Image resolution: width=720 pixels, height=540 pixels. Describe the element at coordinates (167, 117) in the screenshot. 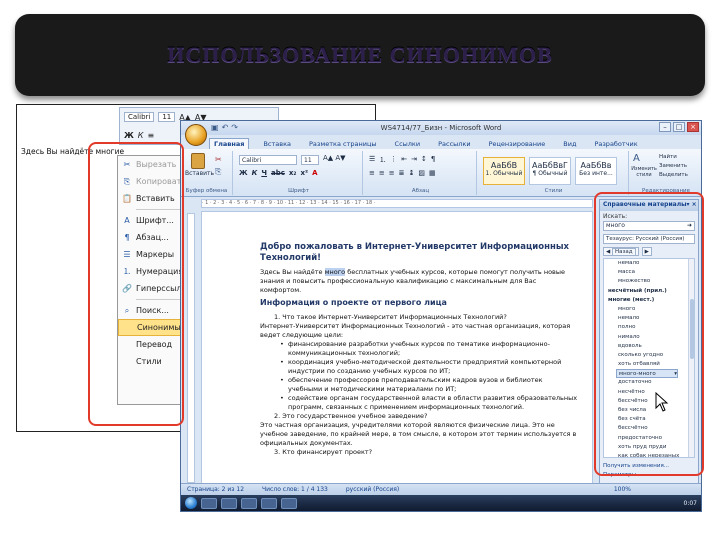

I see `mini-font-size: 11` at that location.